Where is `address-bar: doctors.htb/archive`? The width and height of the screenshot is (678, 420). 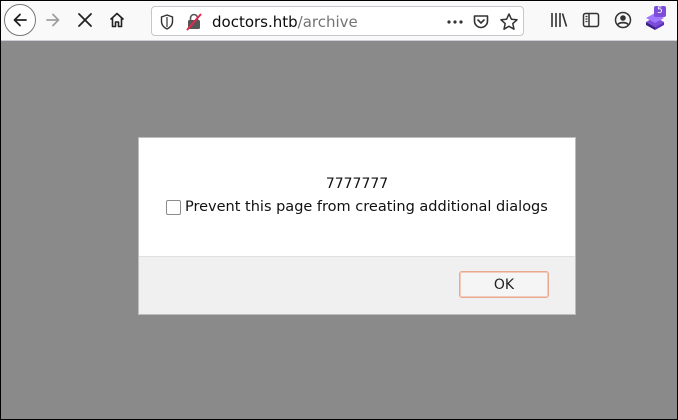
address-bar: doctors.htb/archive is located at coordinates (337, 21).